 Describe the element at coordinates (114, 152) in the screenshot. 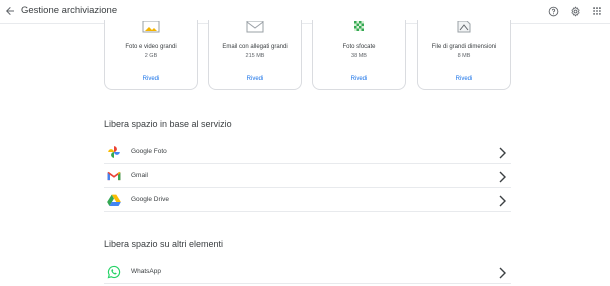

I see `google-photos-icon` at that location.